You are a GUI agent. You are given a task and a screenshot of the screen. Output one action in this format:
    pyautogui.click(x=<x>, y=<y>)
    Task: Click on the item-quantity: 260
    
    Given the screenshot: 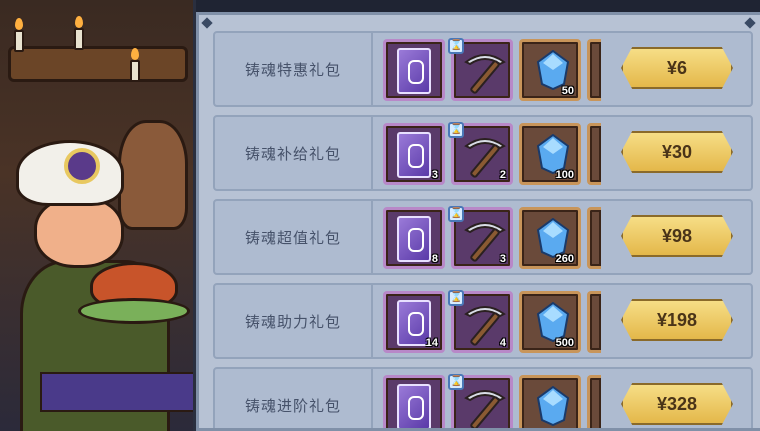 What is the action you would take?
    pyautogui.click(x=564, y=259)
    